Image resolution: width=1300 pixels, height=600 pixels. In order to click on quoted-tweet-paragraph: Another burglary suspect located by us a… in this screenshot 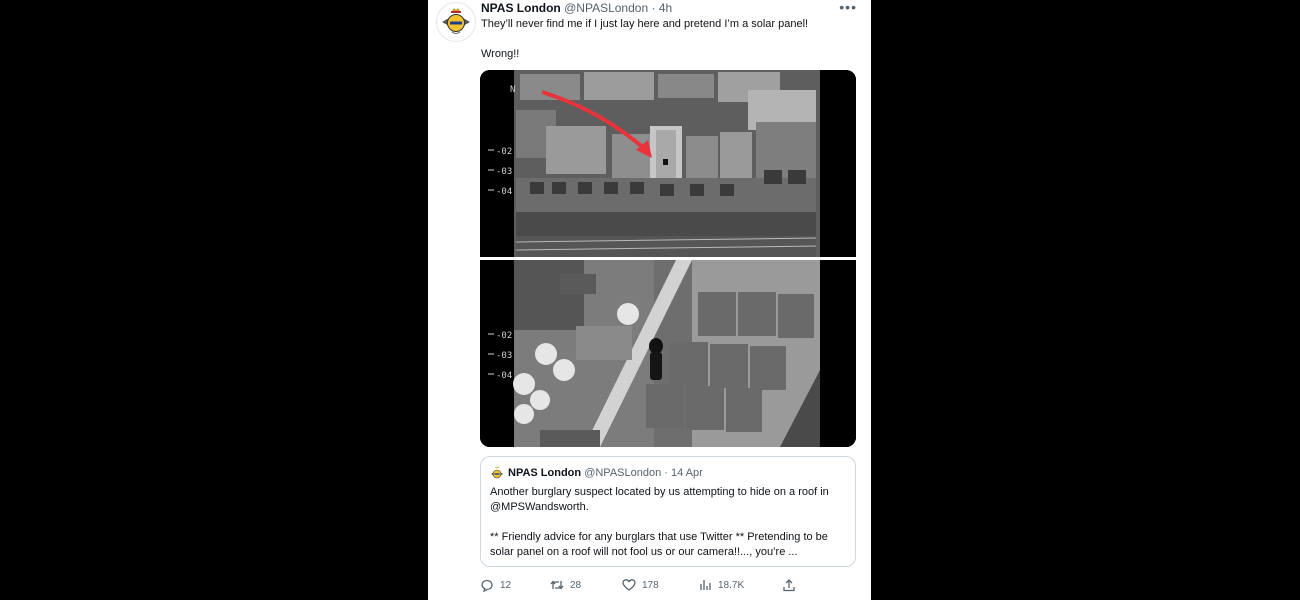, I will do `click(659, 499)`.